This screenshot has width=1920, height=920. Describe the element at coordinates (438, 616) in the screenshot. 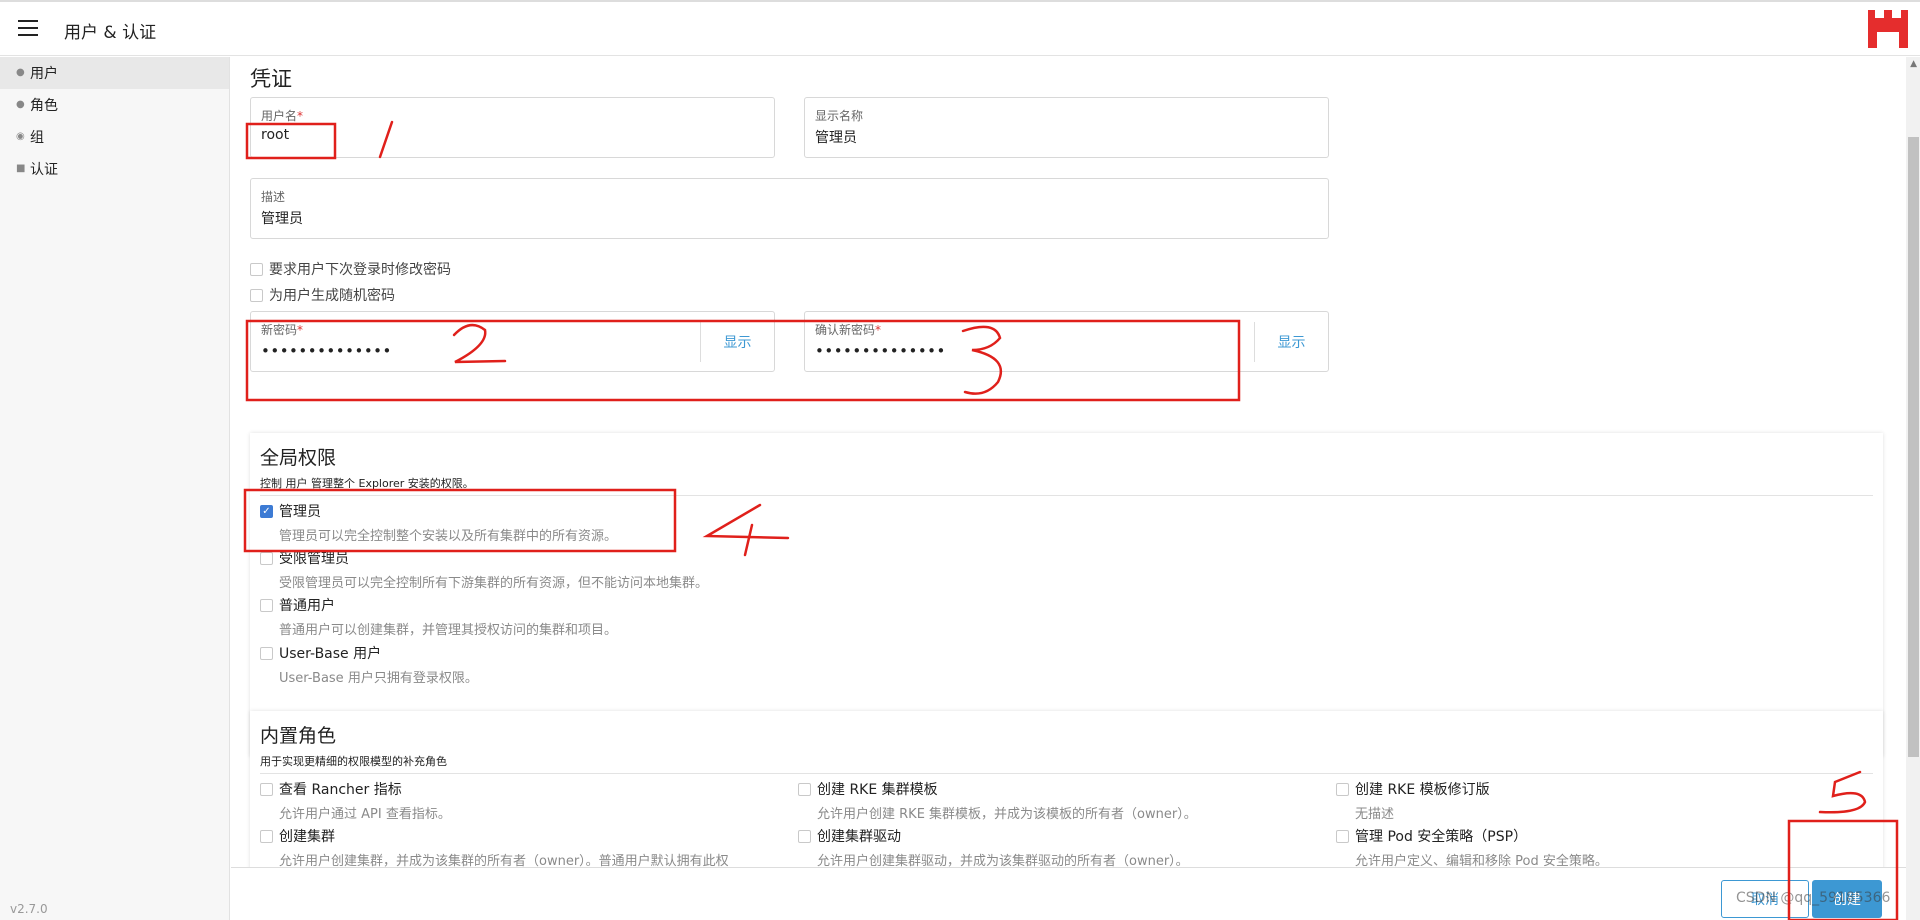

I see `permission-option-standard-user: 普通用户 普通用户可以创建集群，并管理其授权访问的集群和项目。` at that location.